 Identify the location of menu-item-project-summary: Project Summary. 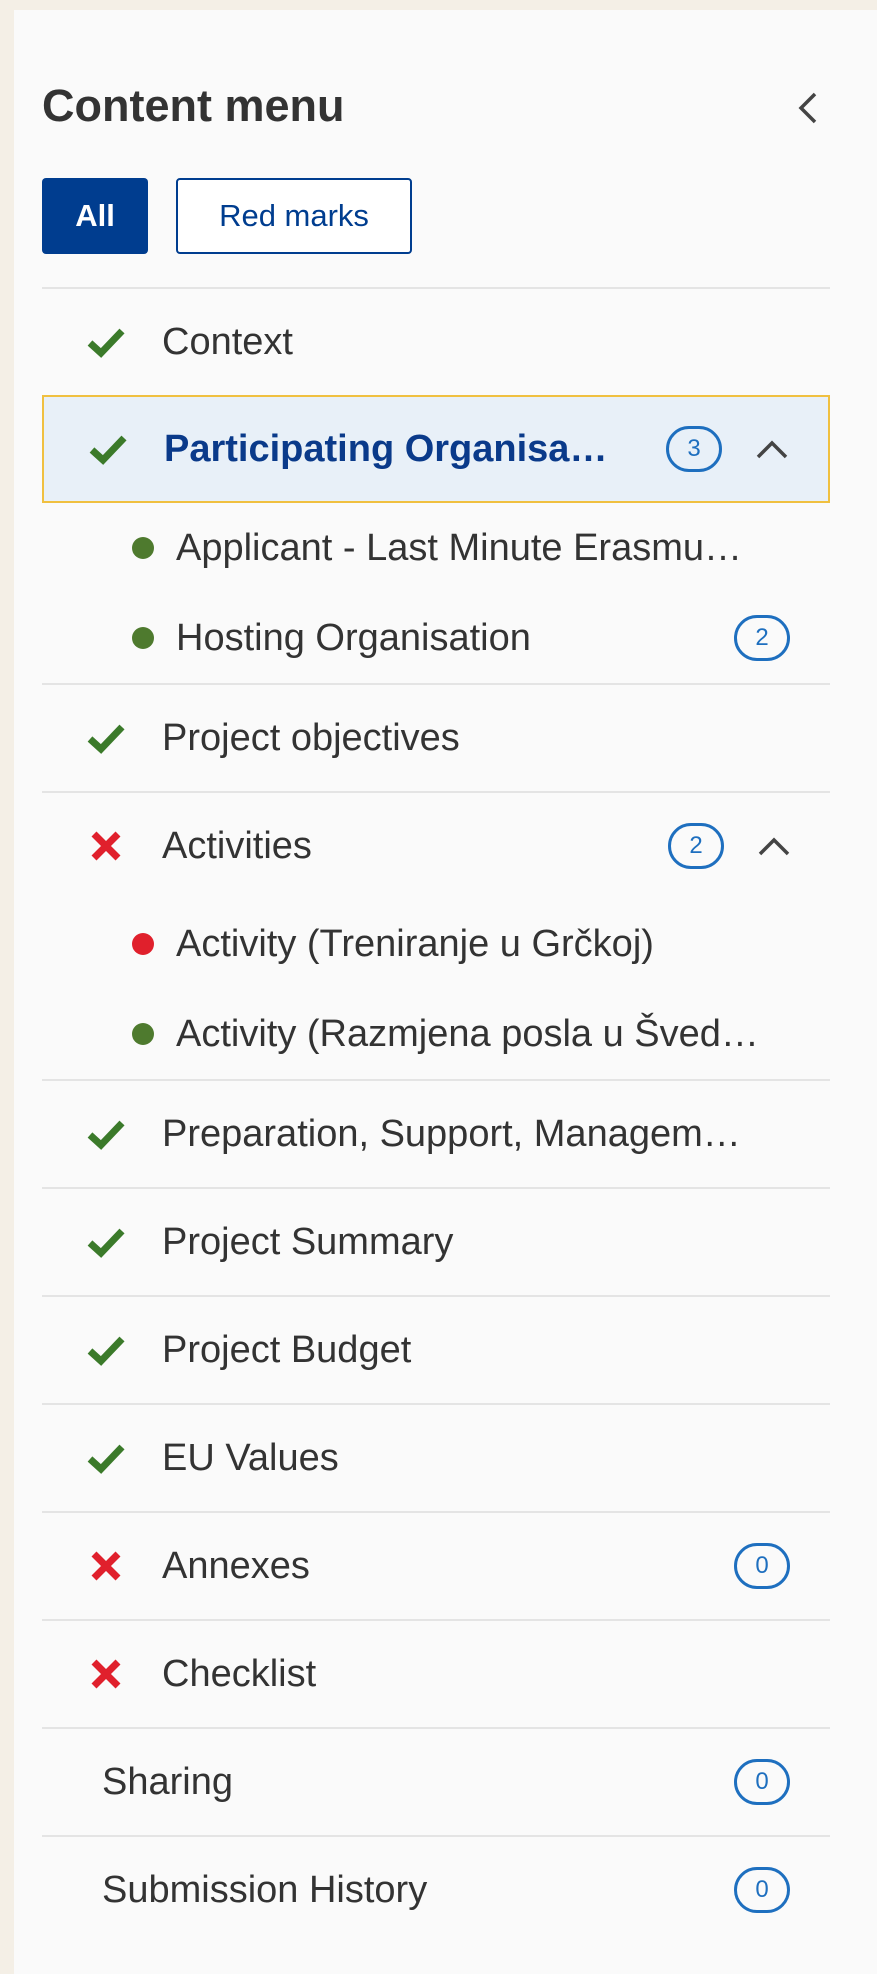
(436, 1241).